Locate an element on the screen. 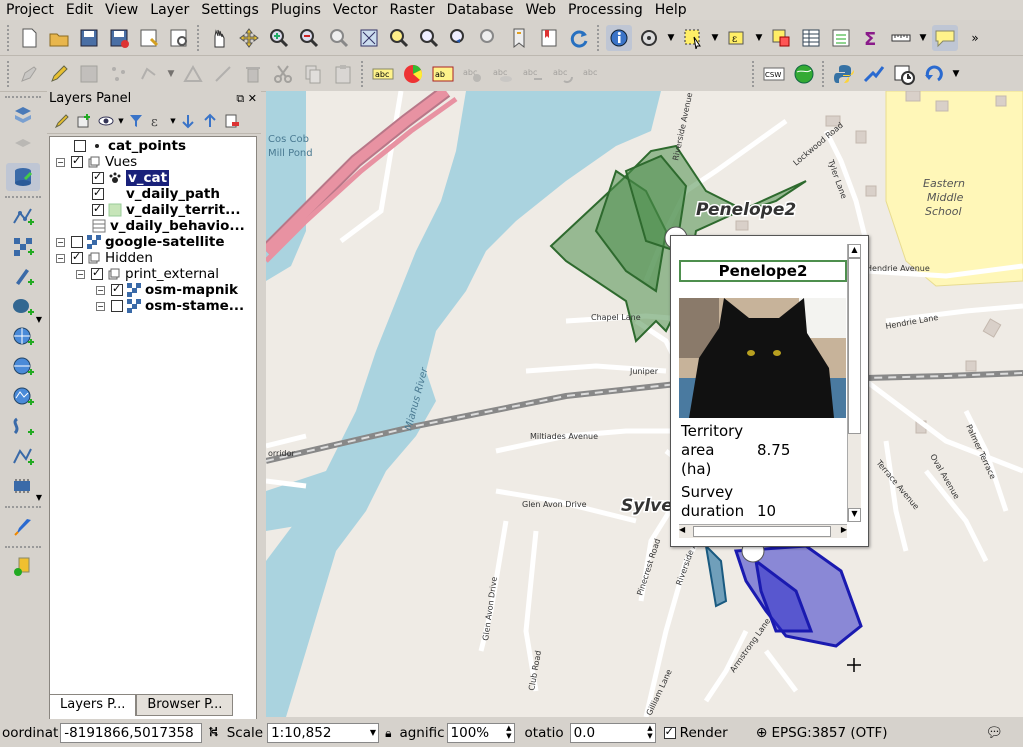 This screenshot has width=1023, height=747. cut-features-icon is located at coordinates (283, 74).